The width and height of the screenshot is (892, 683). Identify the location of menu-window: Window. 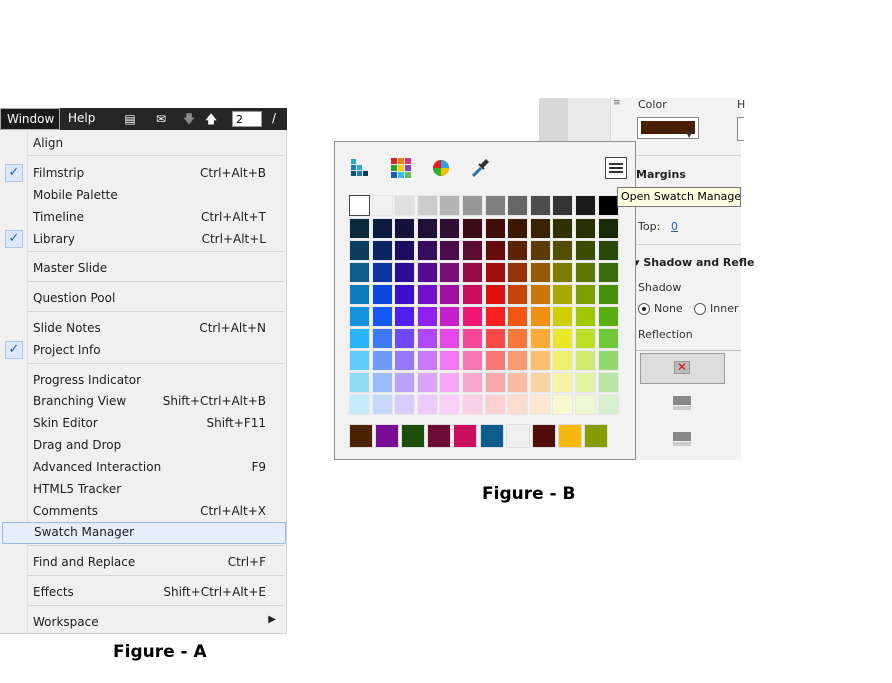
(30, 119).